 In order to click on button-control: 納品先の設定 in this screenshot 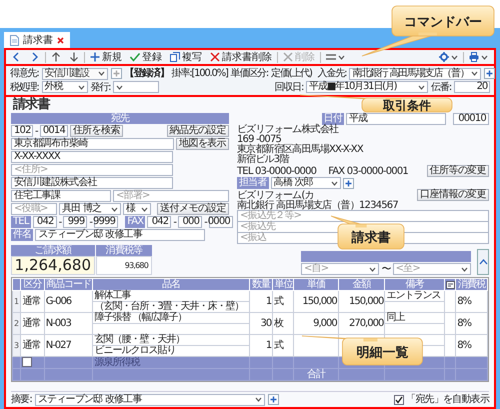, I will do `click(197, 131)`.